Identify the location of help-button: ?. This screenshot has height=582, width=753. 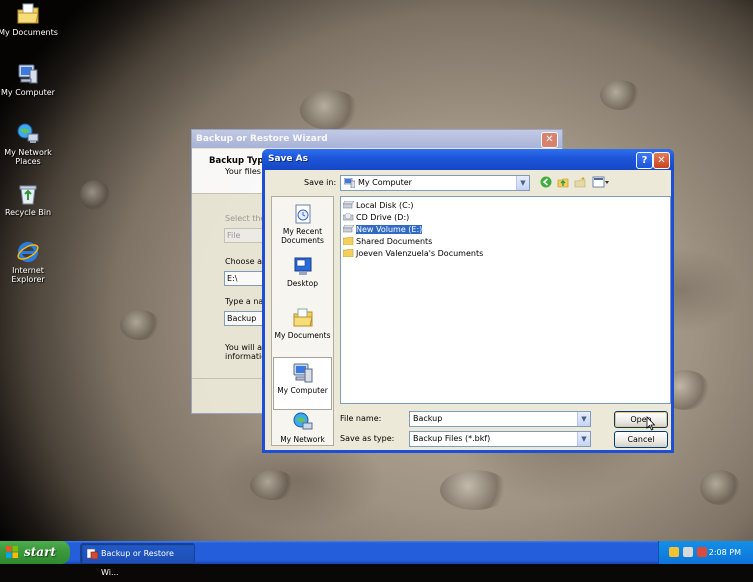
(644, 160).